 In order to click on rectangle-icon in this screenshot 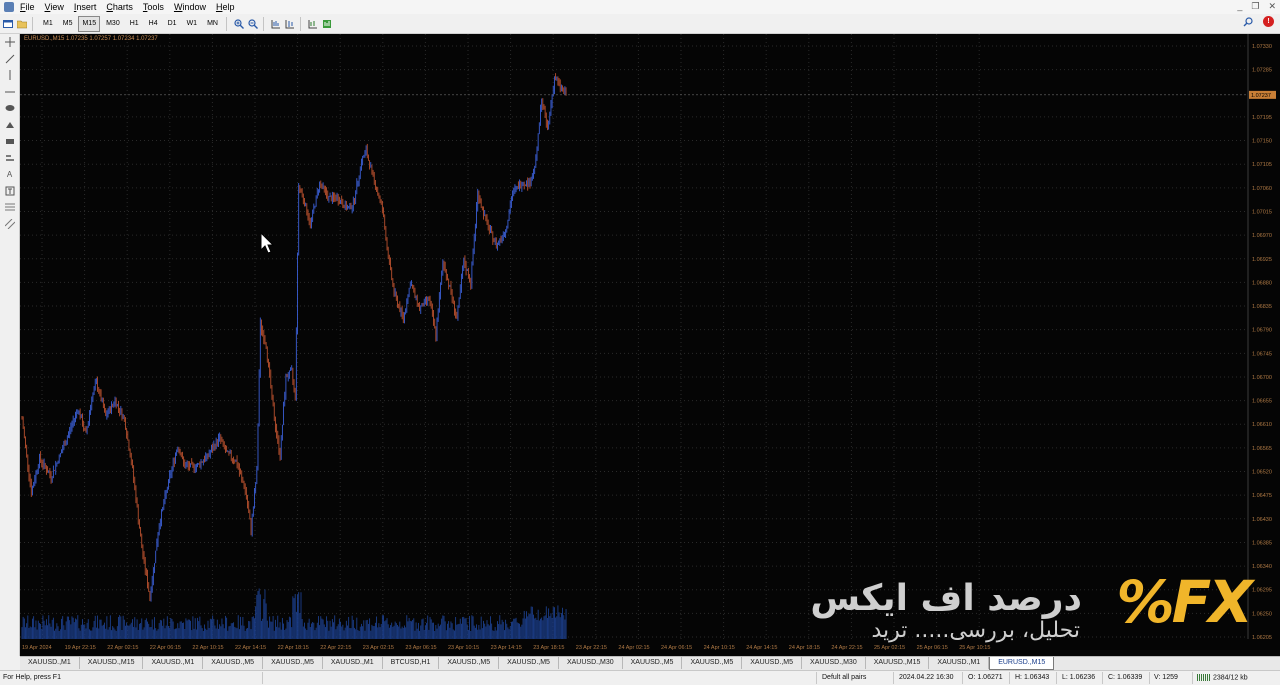, I will do `click(9, 142)`.